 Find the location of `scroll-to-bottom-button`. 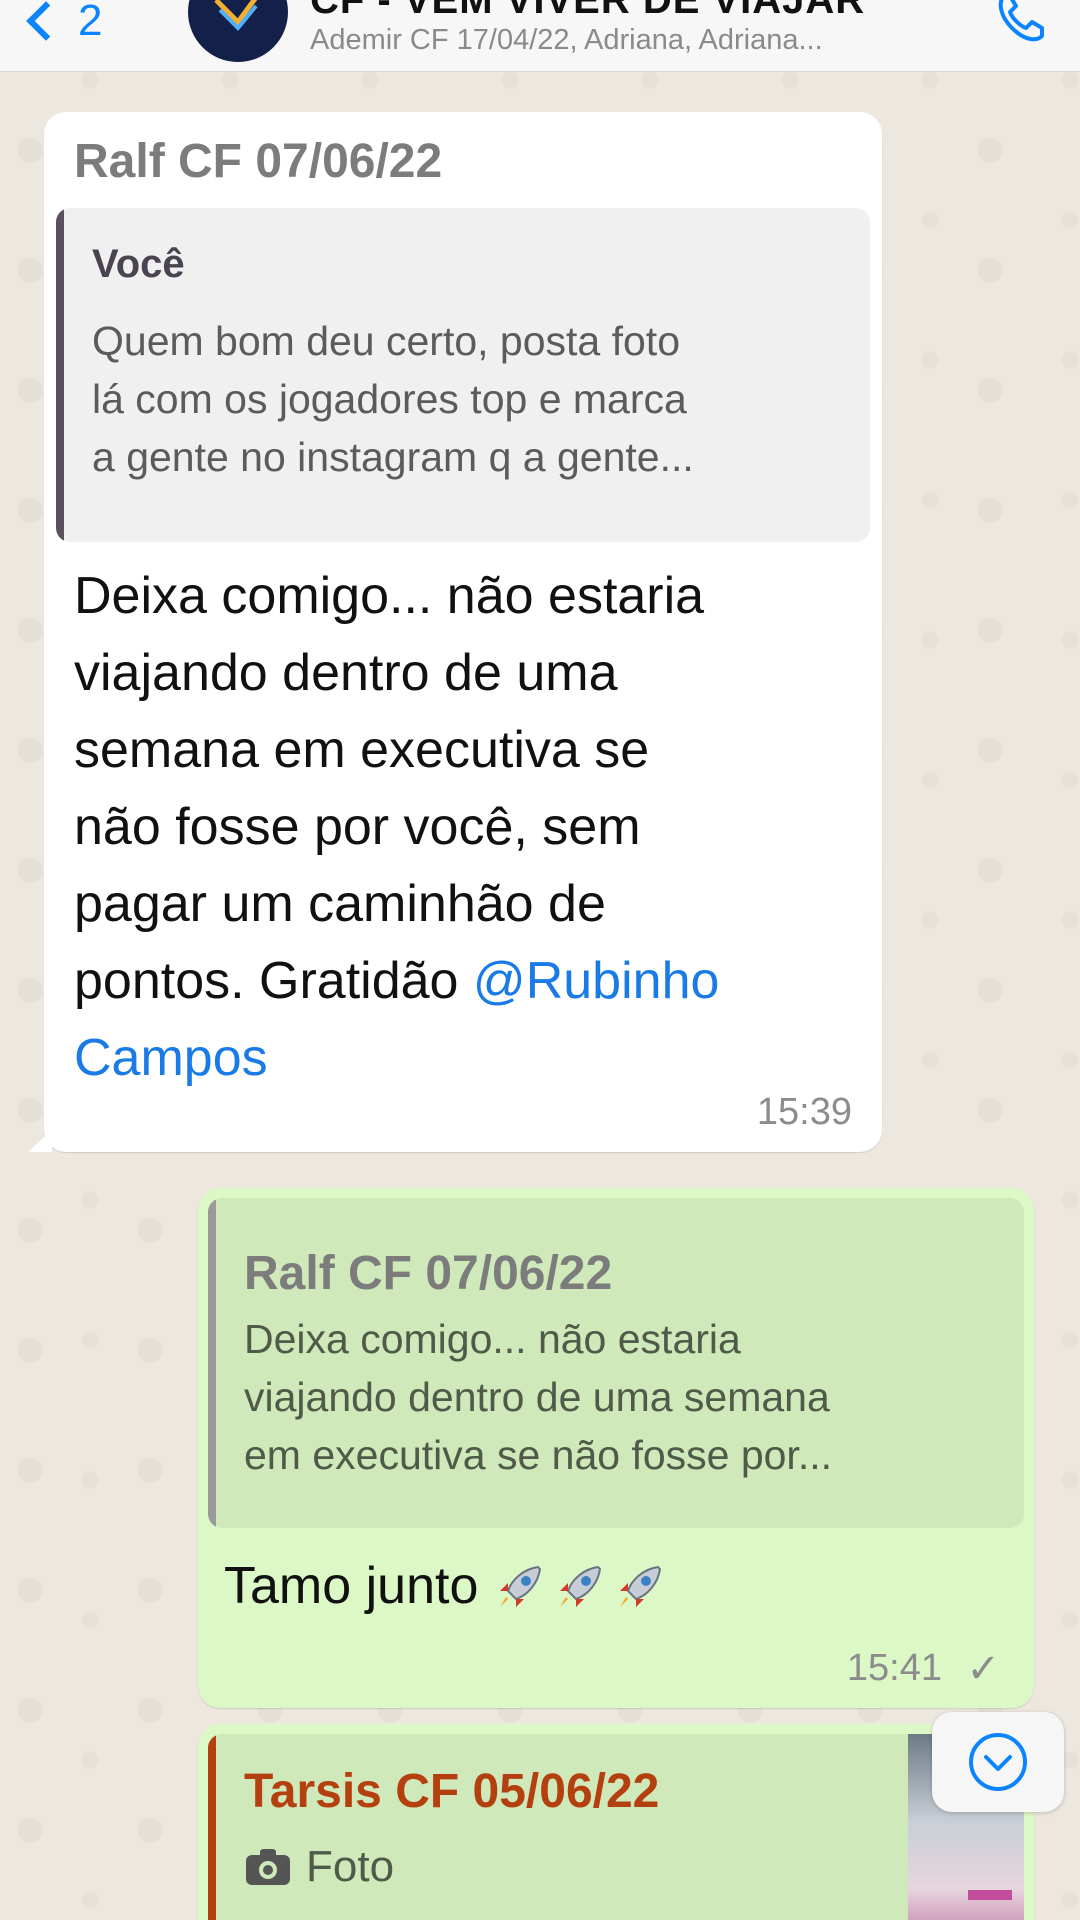

scroll-to-bottom-button is located at coordinates (998, 1762).